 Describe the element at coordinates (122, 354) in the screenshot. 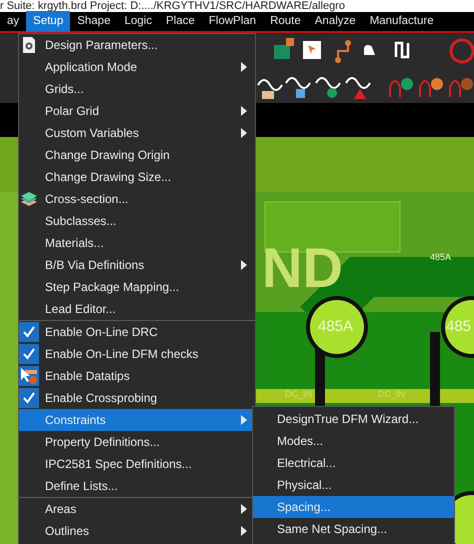

I see `menu-item-label: Enable On-Line DFM checks` at that location.